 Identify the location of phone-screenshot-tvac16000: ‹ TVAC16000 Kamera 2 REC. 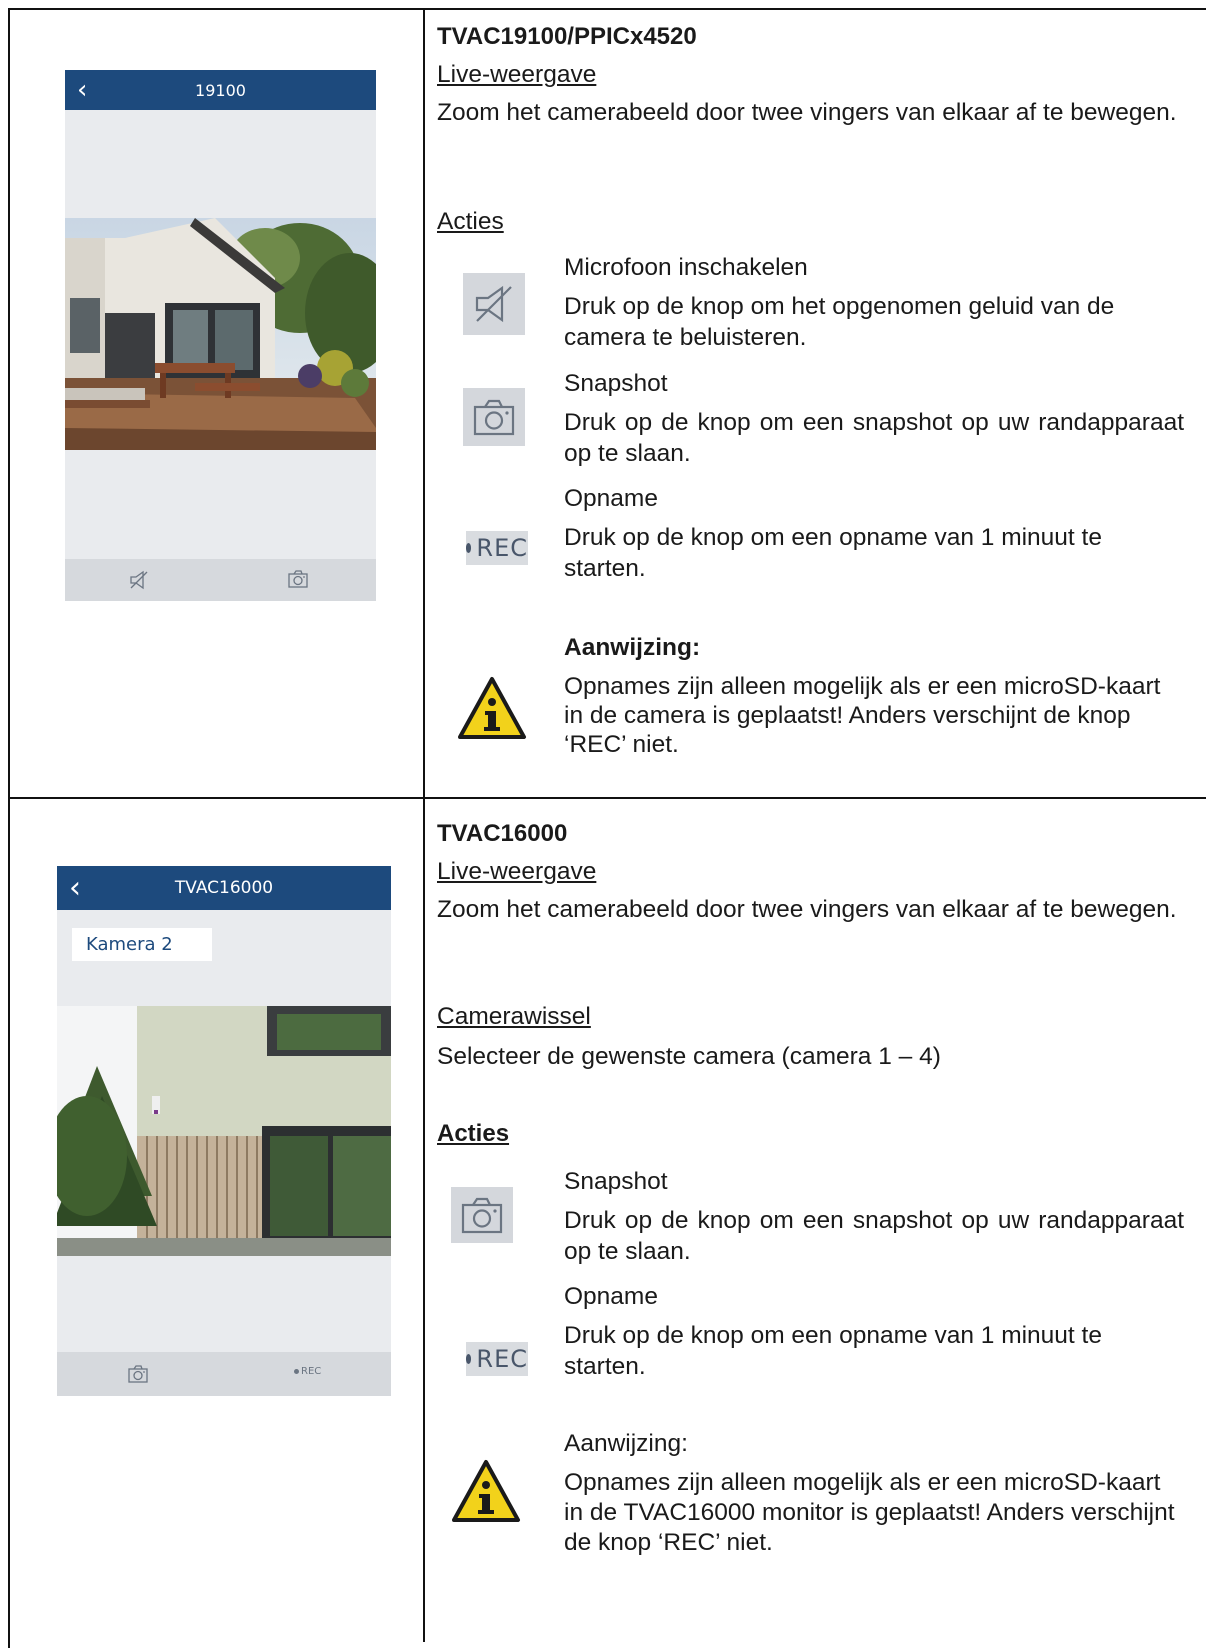
(224, 1131).